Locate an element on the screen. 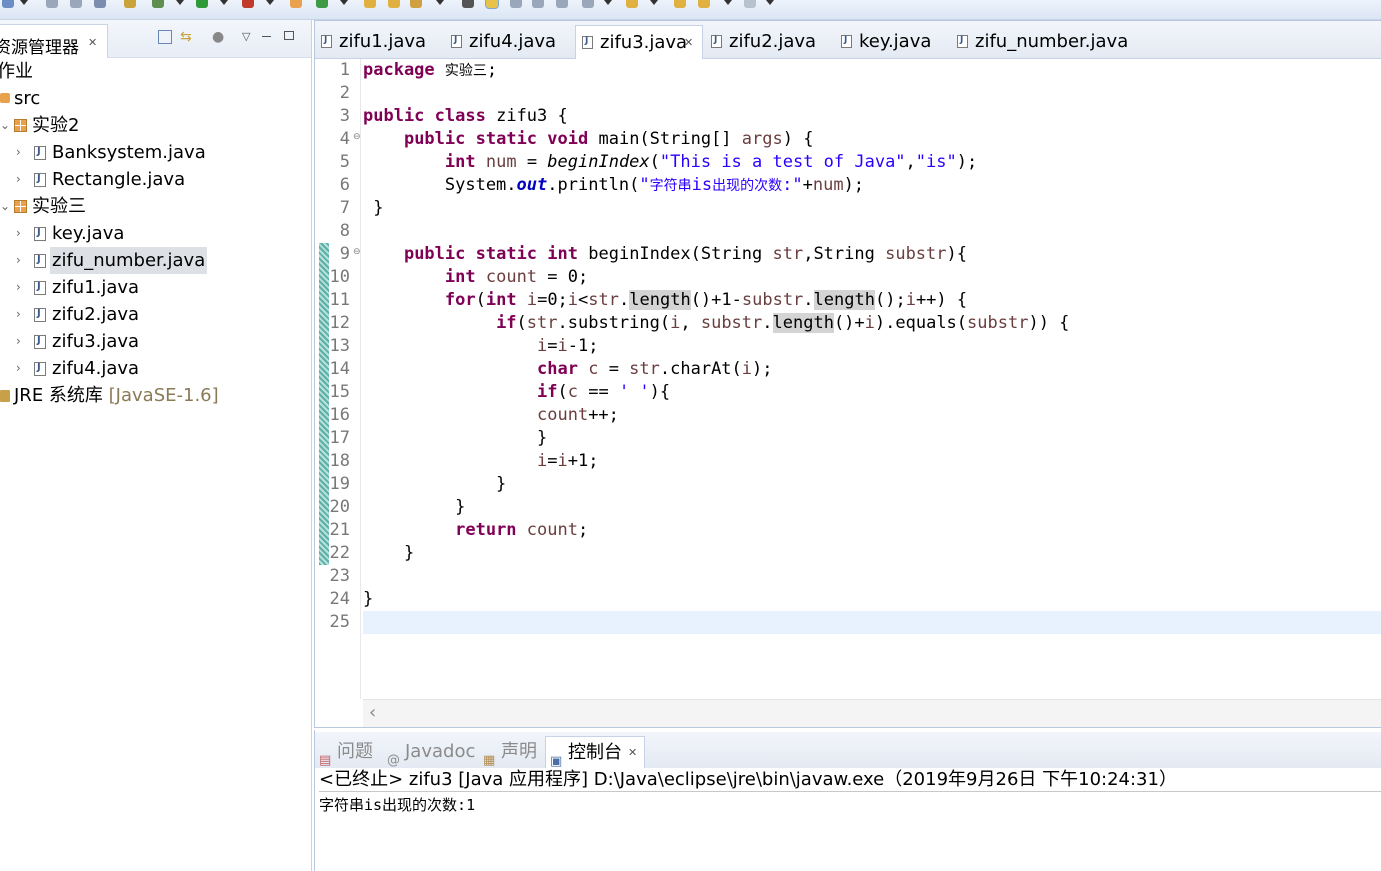 This screenshot has height=871, width=1381. tree-item-file: › key.java is located at coordinates (155, 233).